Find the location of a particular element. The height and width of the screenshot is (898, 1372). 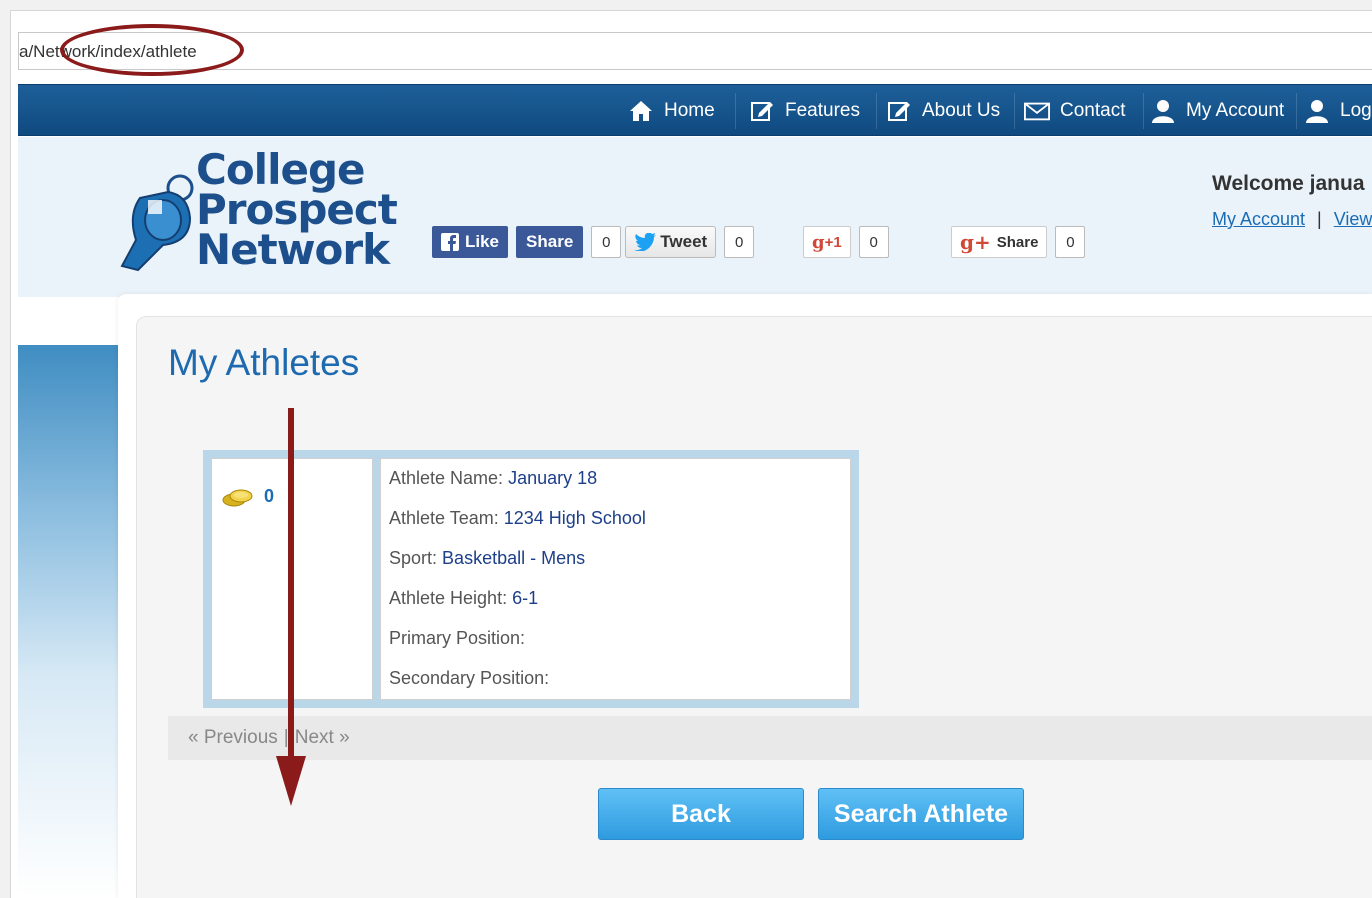

secondary-position-row: Secondary Position: is located at coordinates (469, 678).